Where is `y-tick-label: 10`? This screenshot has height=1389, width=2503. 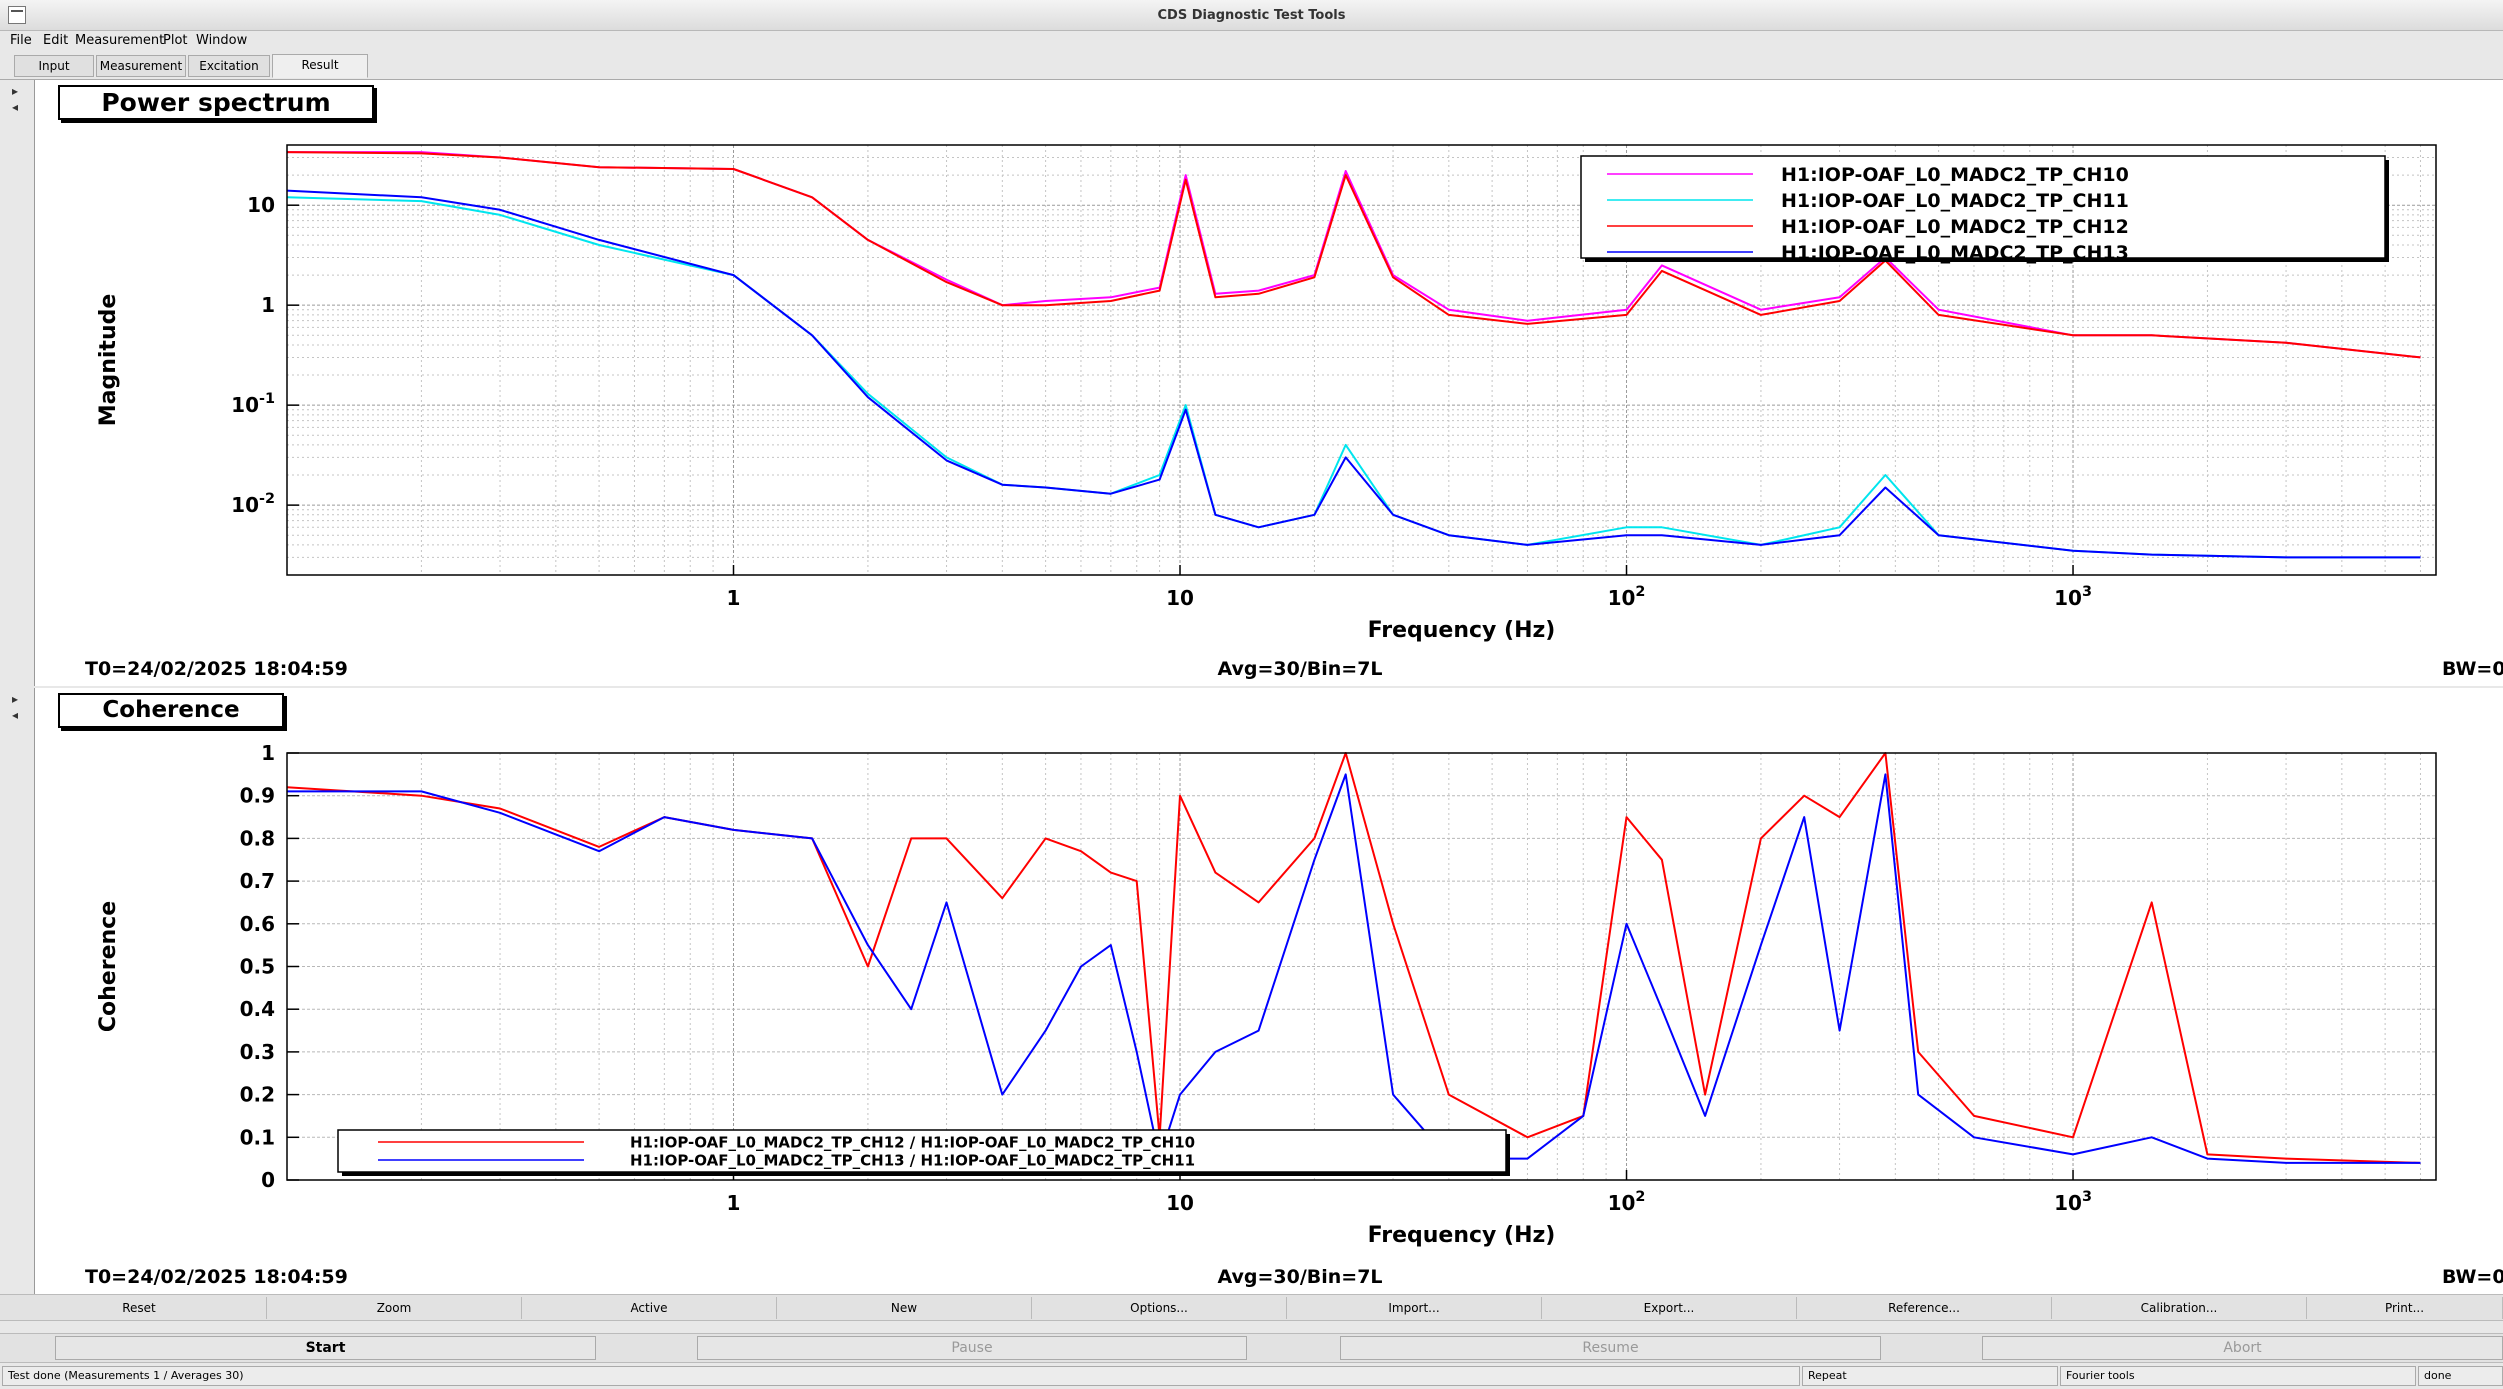
y-tick-label: 10 is located at coordinates (261, 205).